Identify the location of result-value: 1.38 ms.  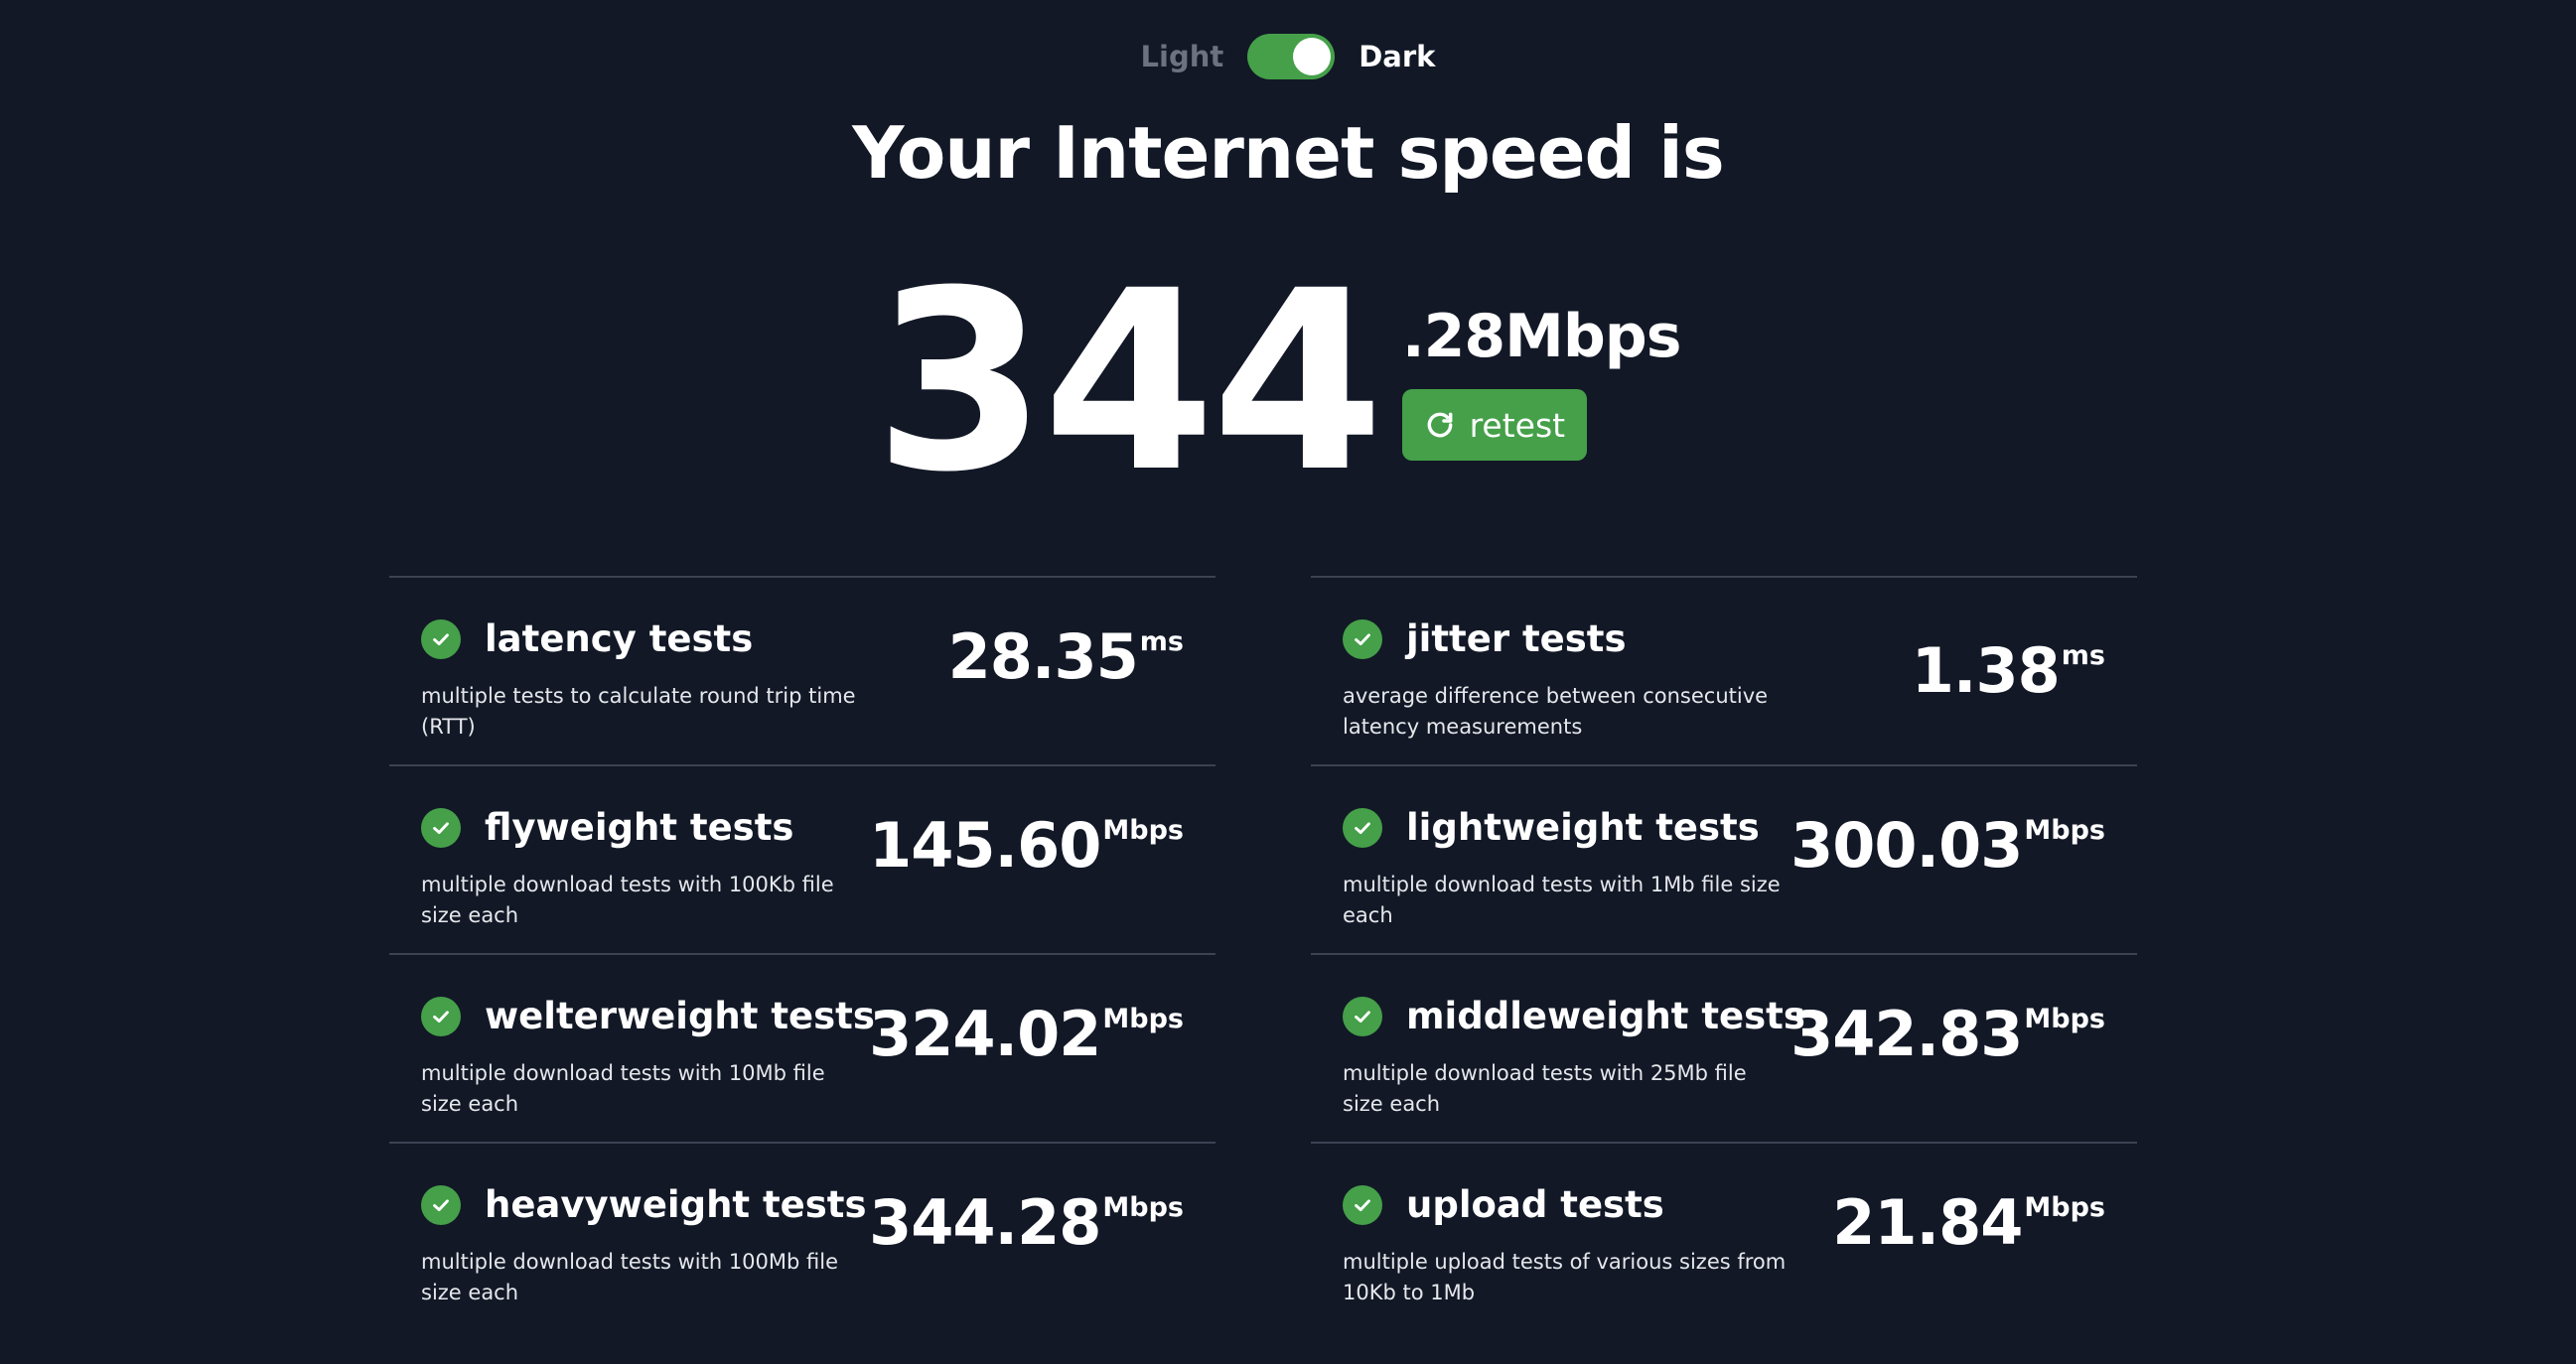
(2009, 671).